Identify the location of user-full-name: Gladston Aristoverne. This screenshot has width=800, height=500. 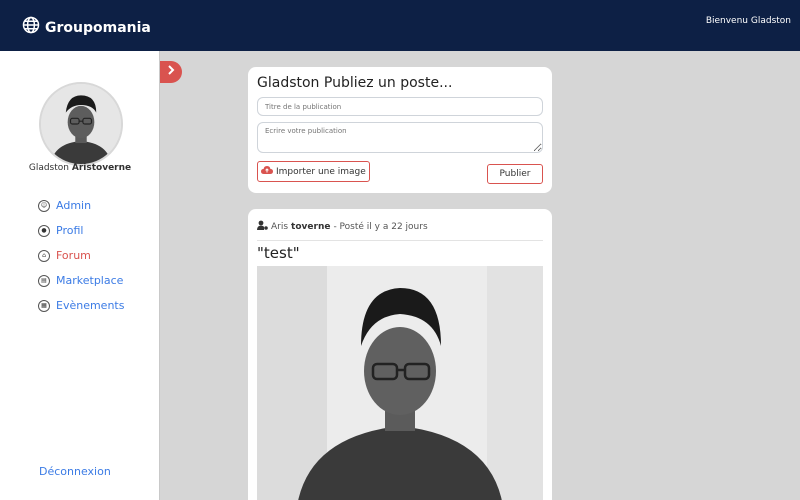
(80, 168).